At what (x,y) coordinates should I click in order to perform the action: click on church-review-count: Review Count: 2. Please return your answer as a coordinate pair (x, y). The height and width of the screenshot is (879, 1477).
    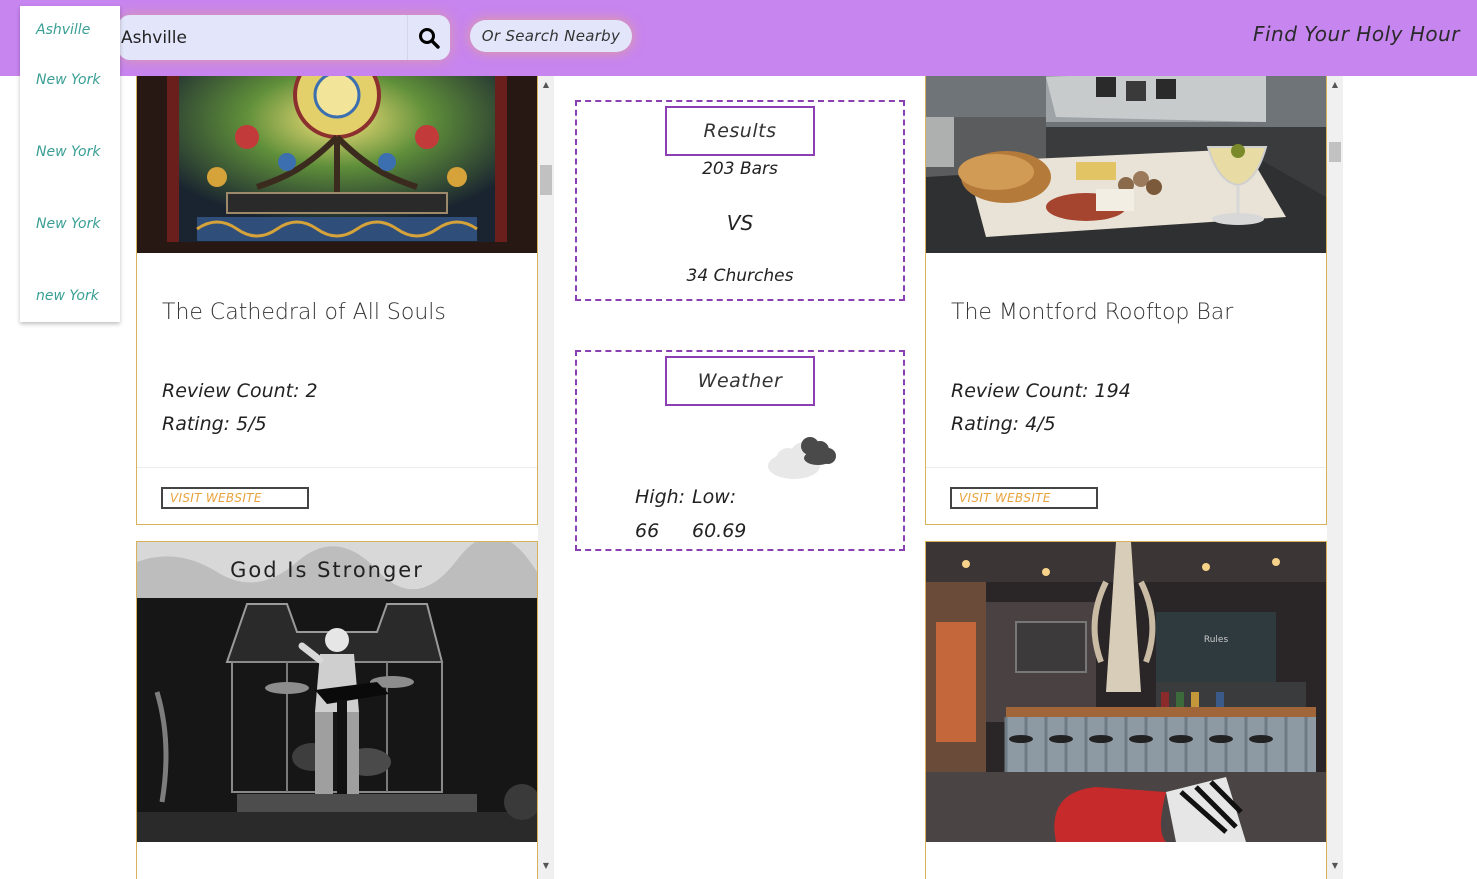
    Looking at the image, I should click on (240, 391).